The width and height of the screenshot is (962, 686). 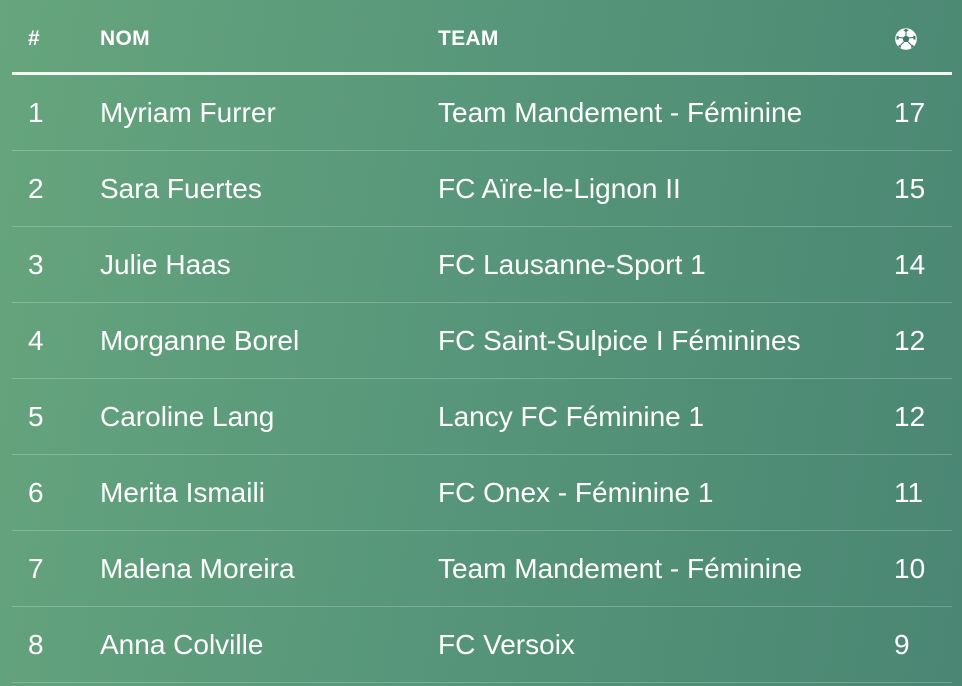 I want to click on table-row: 8 Anna Colville FC Versoix 9, so click(x=482, y=645).